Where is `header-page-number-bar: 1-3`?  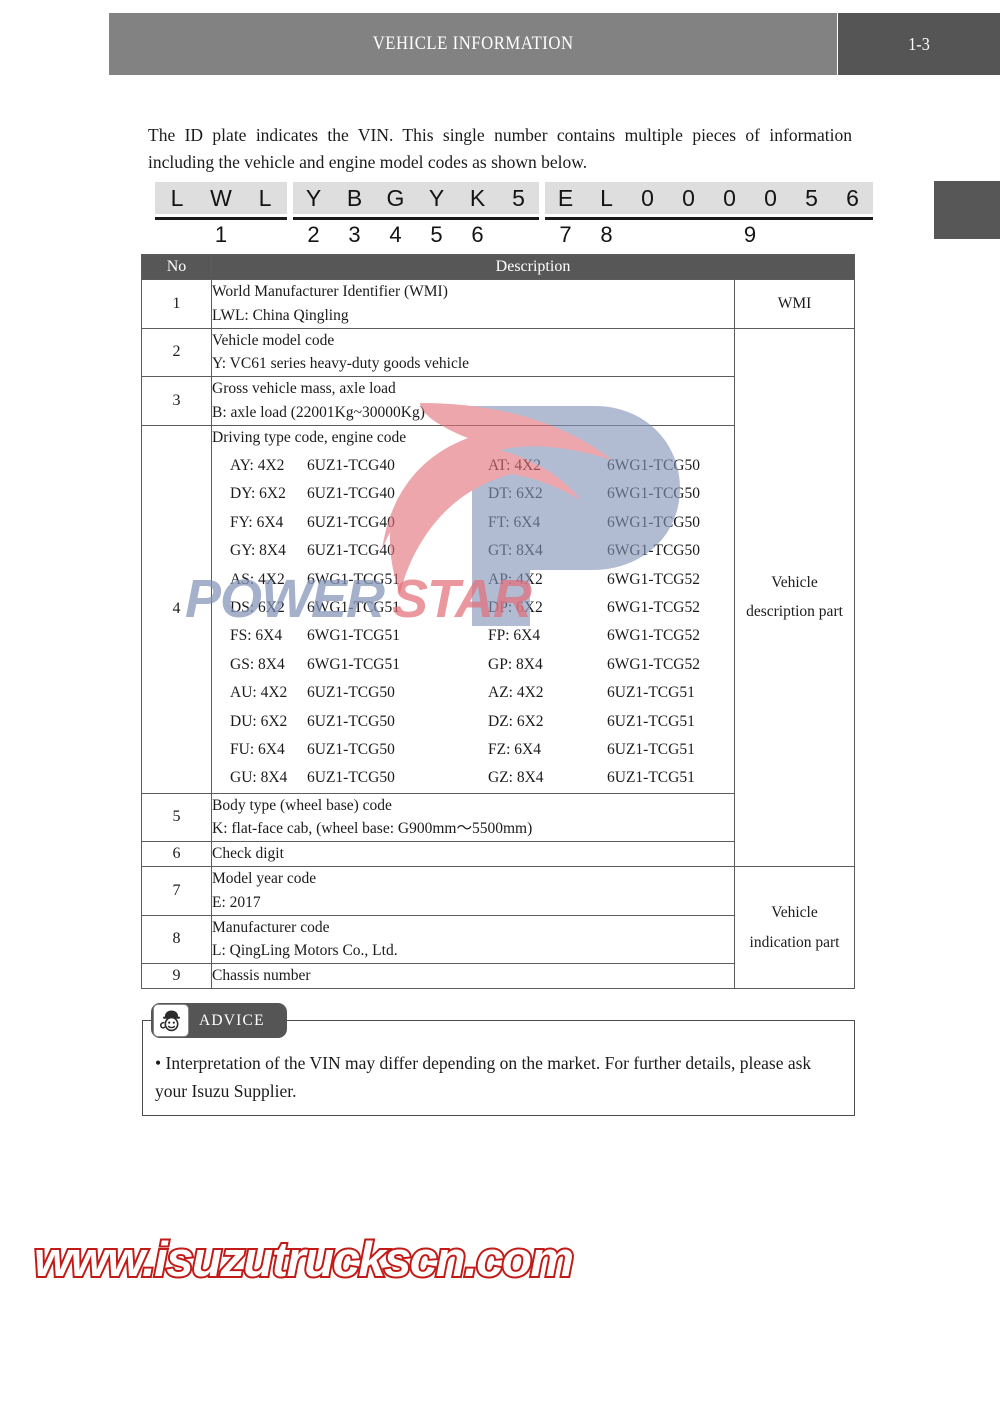 header-page-number-bar: 1-3 is located at coordinates (919, 44).